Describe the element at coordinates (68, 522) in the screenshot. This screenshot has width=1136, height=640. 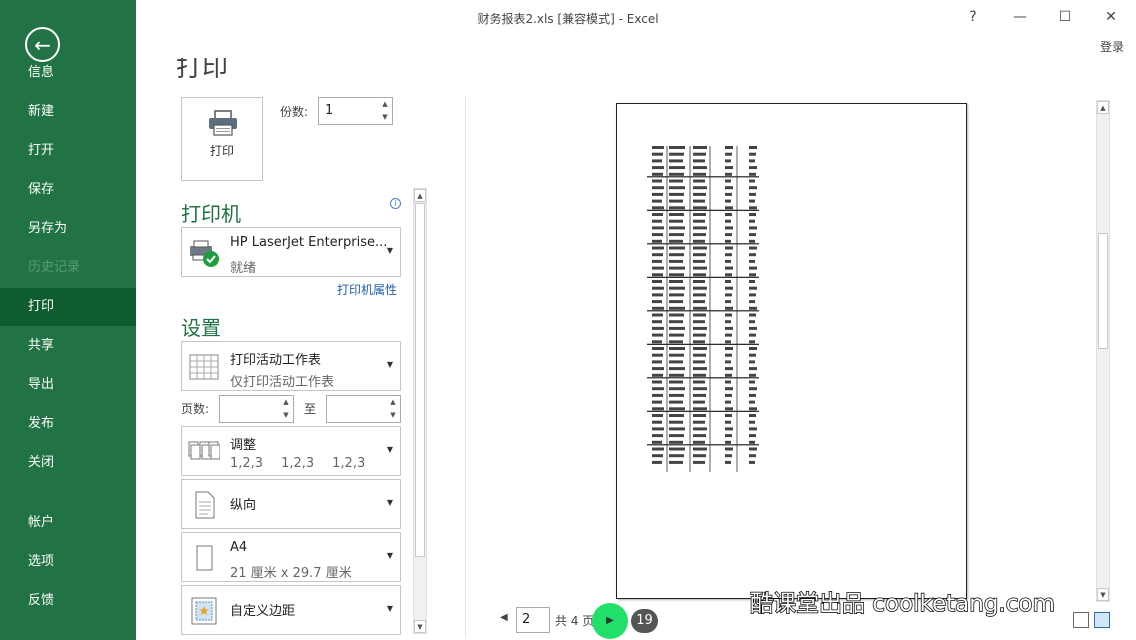
I see `sidebar-item-account: 帐户` at that location.